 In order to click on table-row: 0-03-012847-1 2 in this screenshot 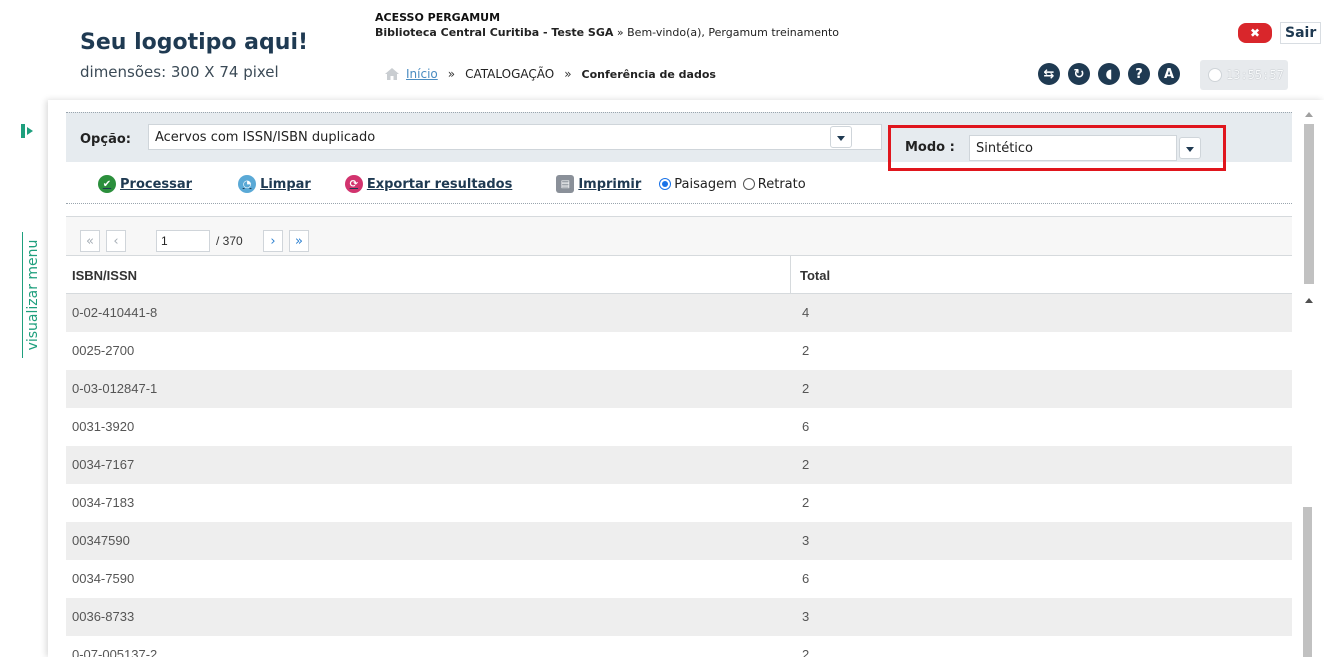, I will do `click(679, 389)`.